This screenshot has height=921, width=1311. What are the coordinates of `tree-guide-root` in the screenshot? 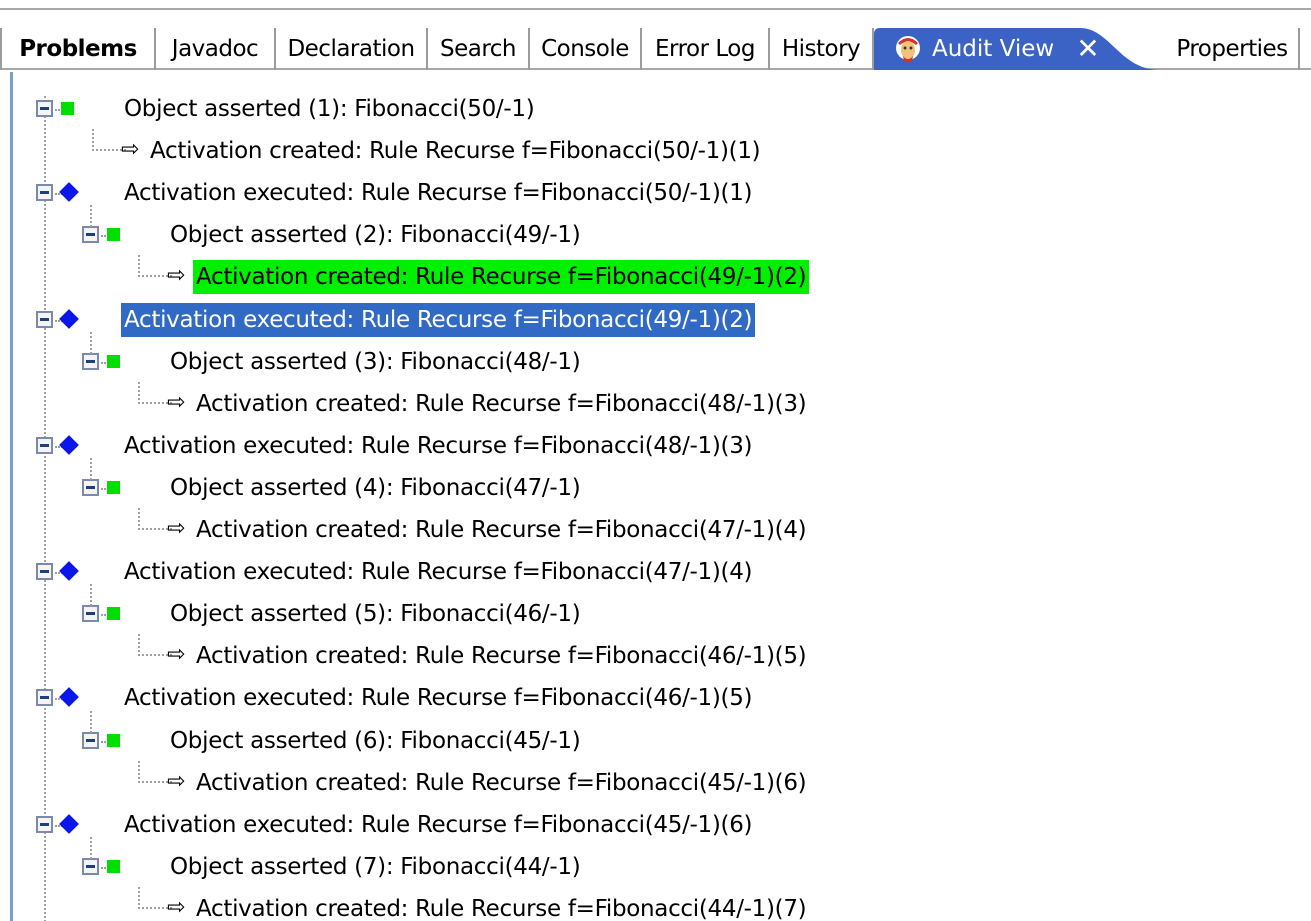 It's located at (45, 508).